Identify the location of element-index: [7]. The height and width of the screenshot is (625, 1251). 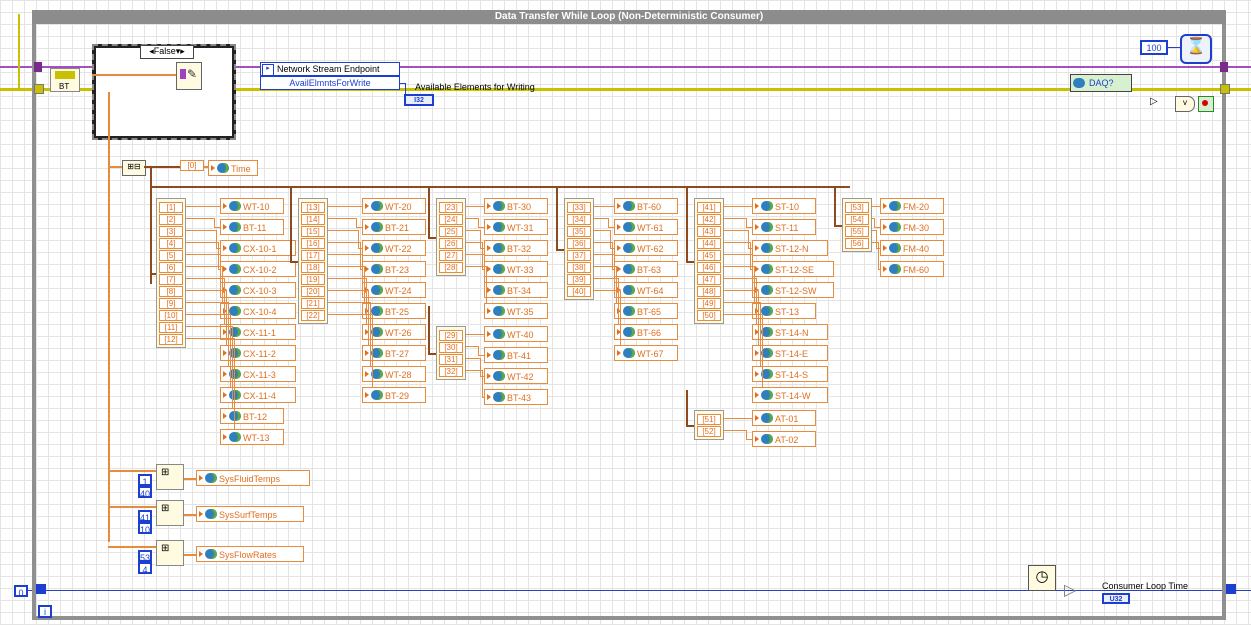
(171, 279).